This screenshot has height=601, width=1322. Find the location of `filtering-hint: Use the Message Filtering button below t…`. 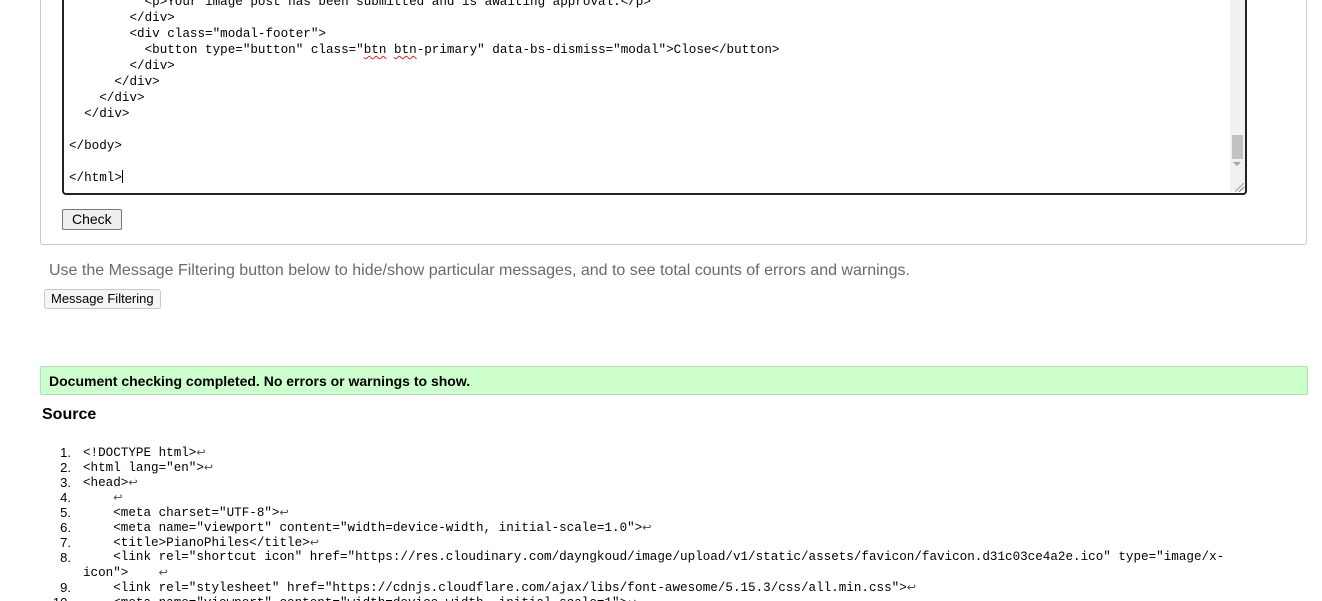

filtering-hint: Use the Message Filtering button below t… is located at coordinates (479, 270).